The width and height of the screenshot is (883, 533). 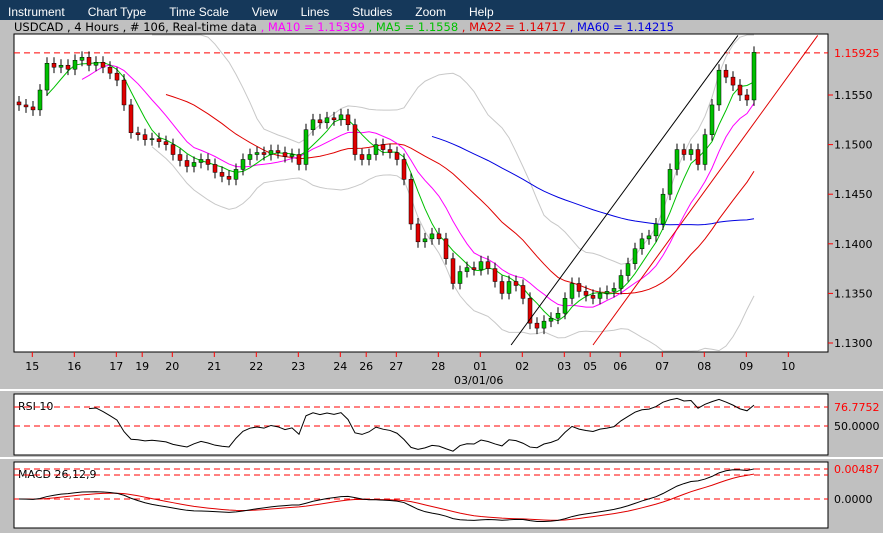 I want to click on x-tick-label: 22, so click(x=256, y=366).